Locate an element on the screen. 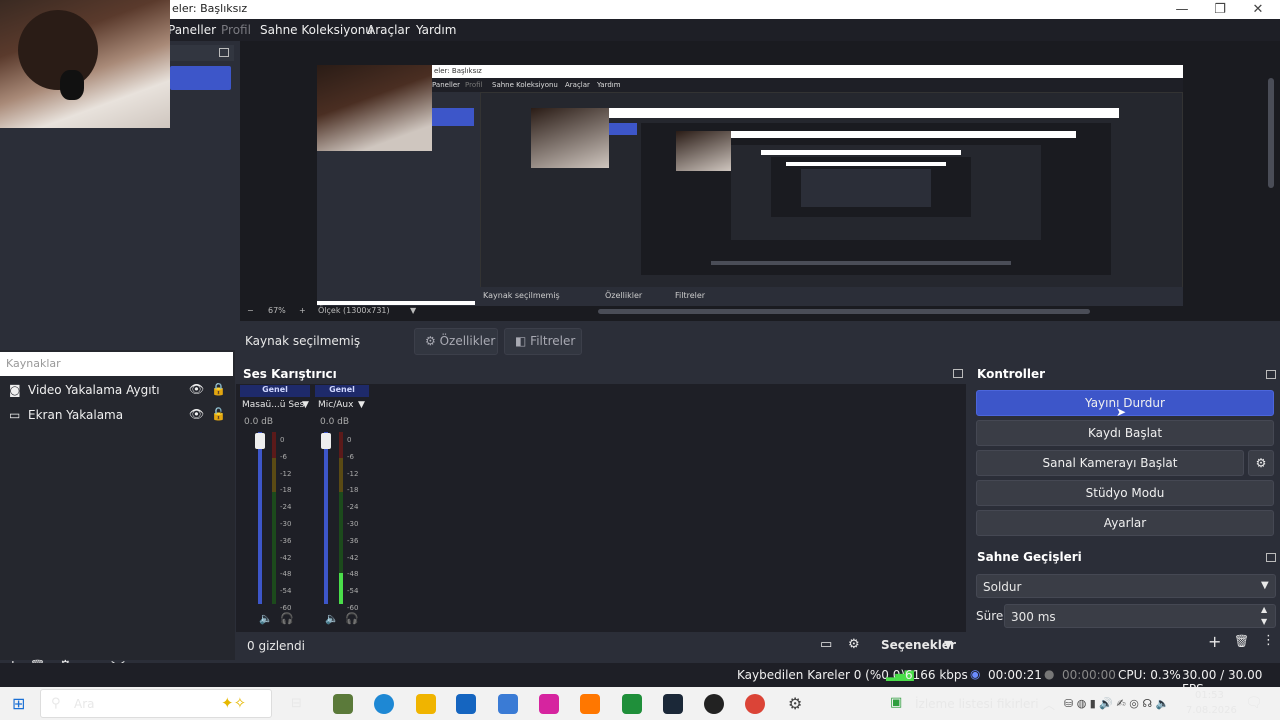 Image resolution: width=1280 pixels, height=720 pixels. mixer-title: Ses Karıştırıcı is located at coordinates (290, 374).